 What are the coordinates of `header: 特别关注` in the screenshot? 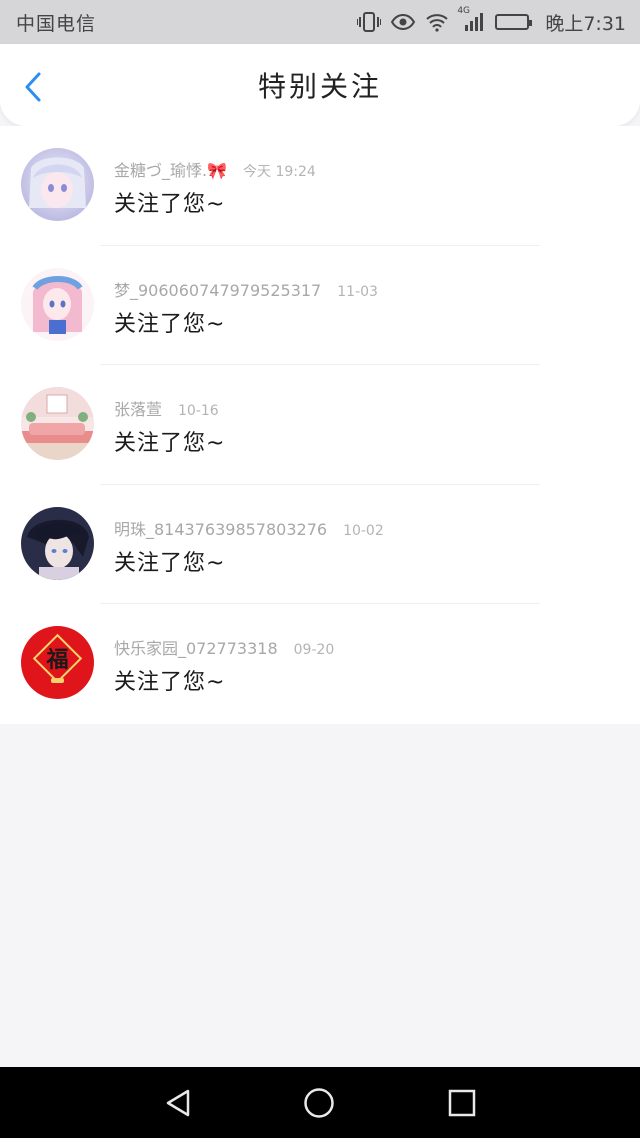 It's located at (320, 85).